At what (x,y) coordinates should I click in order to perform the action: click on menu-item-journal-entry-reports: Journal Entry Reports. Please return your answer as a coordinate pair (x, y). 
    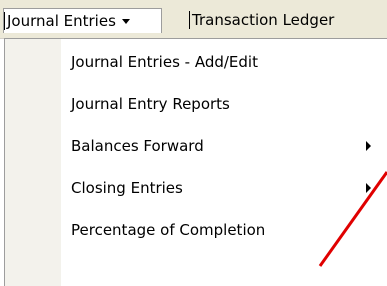
    Looking at the image, I should click on (196, 104).